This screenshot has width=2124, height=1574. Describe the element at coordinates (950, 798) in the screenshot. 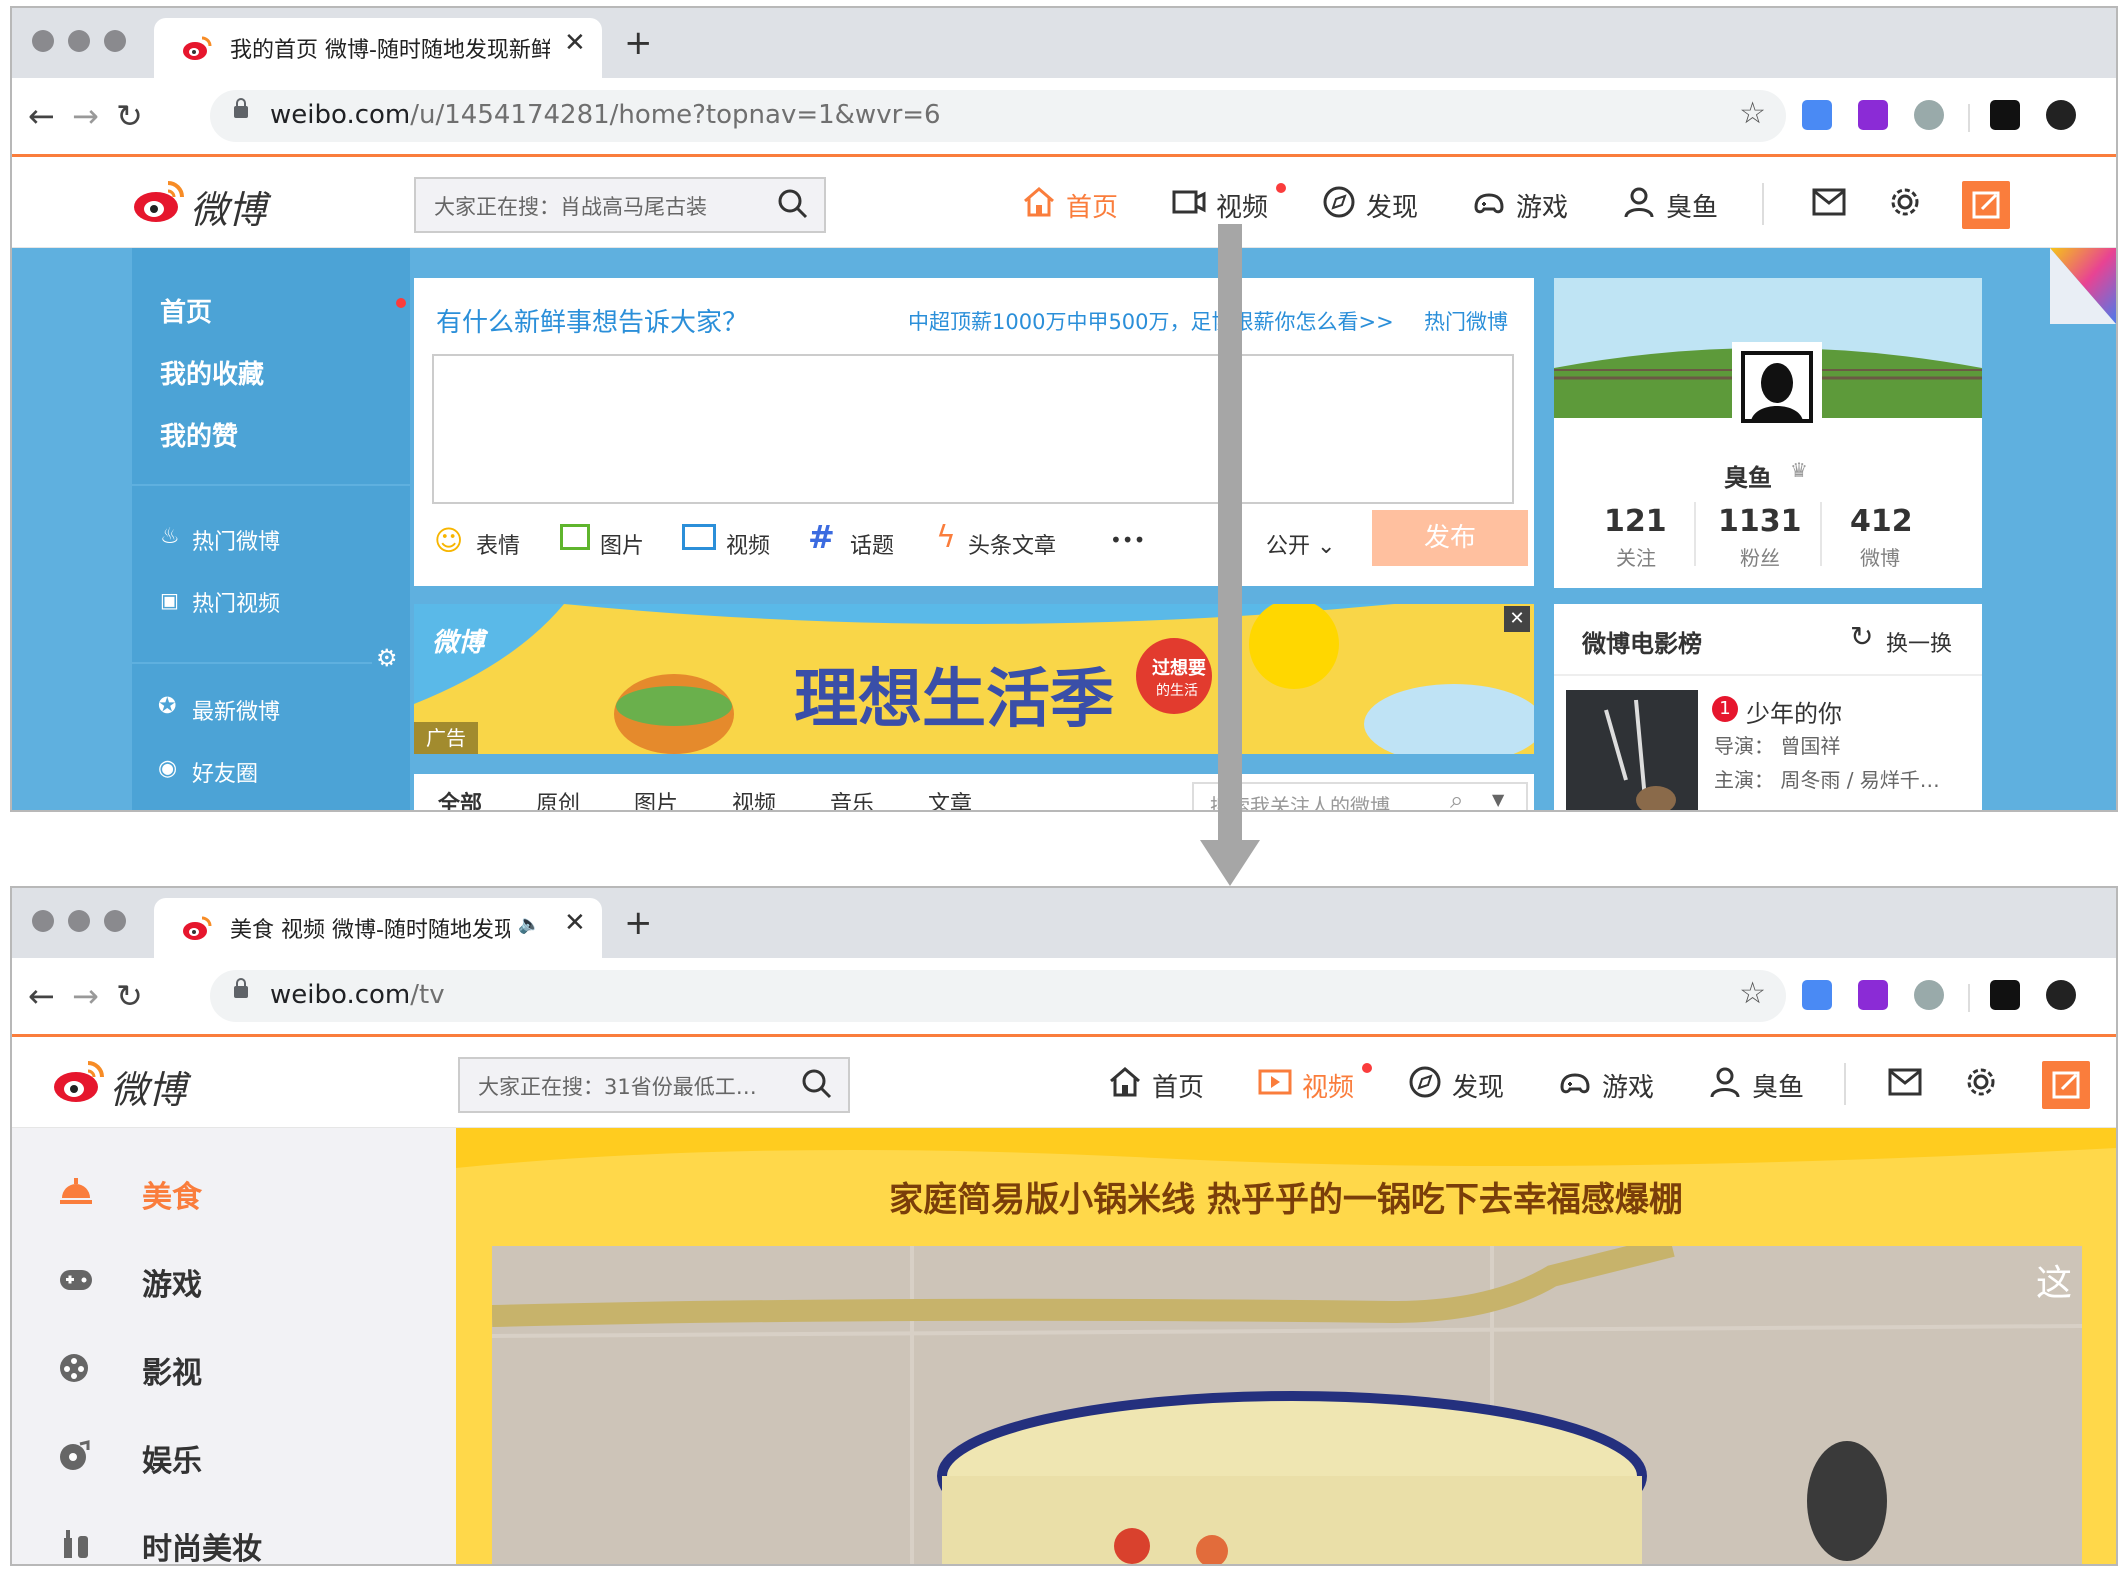

I see `feed-tab-article: 文章` at that location.